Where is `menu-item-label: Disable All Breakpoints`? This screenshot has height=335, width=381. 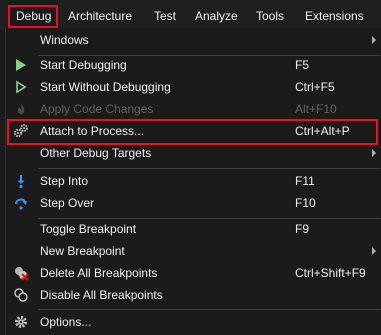 menu-item-label: Disable All Breakpoints is located at coordinates (101, 295).